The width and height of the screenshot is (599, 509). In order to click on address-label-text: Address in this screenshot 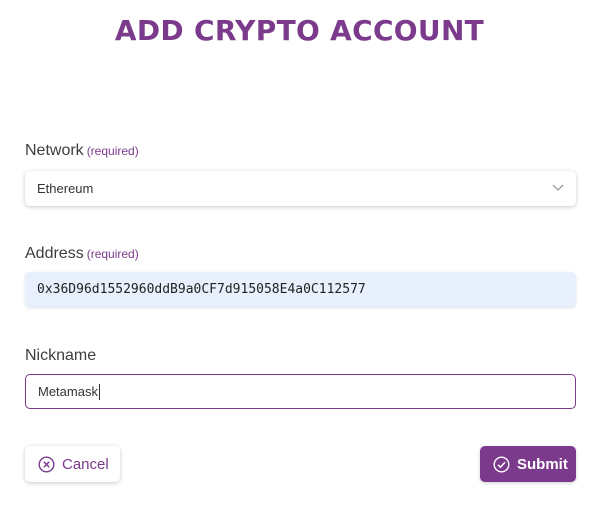, I will do `click(54, 253)`.